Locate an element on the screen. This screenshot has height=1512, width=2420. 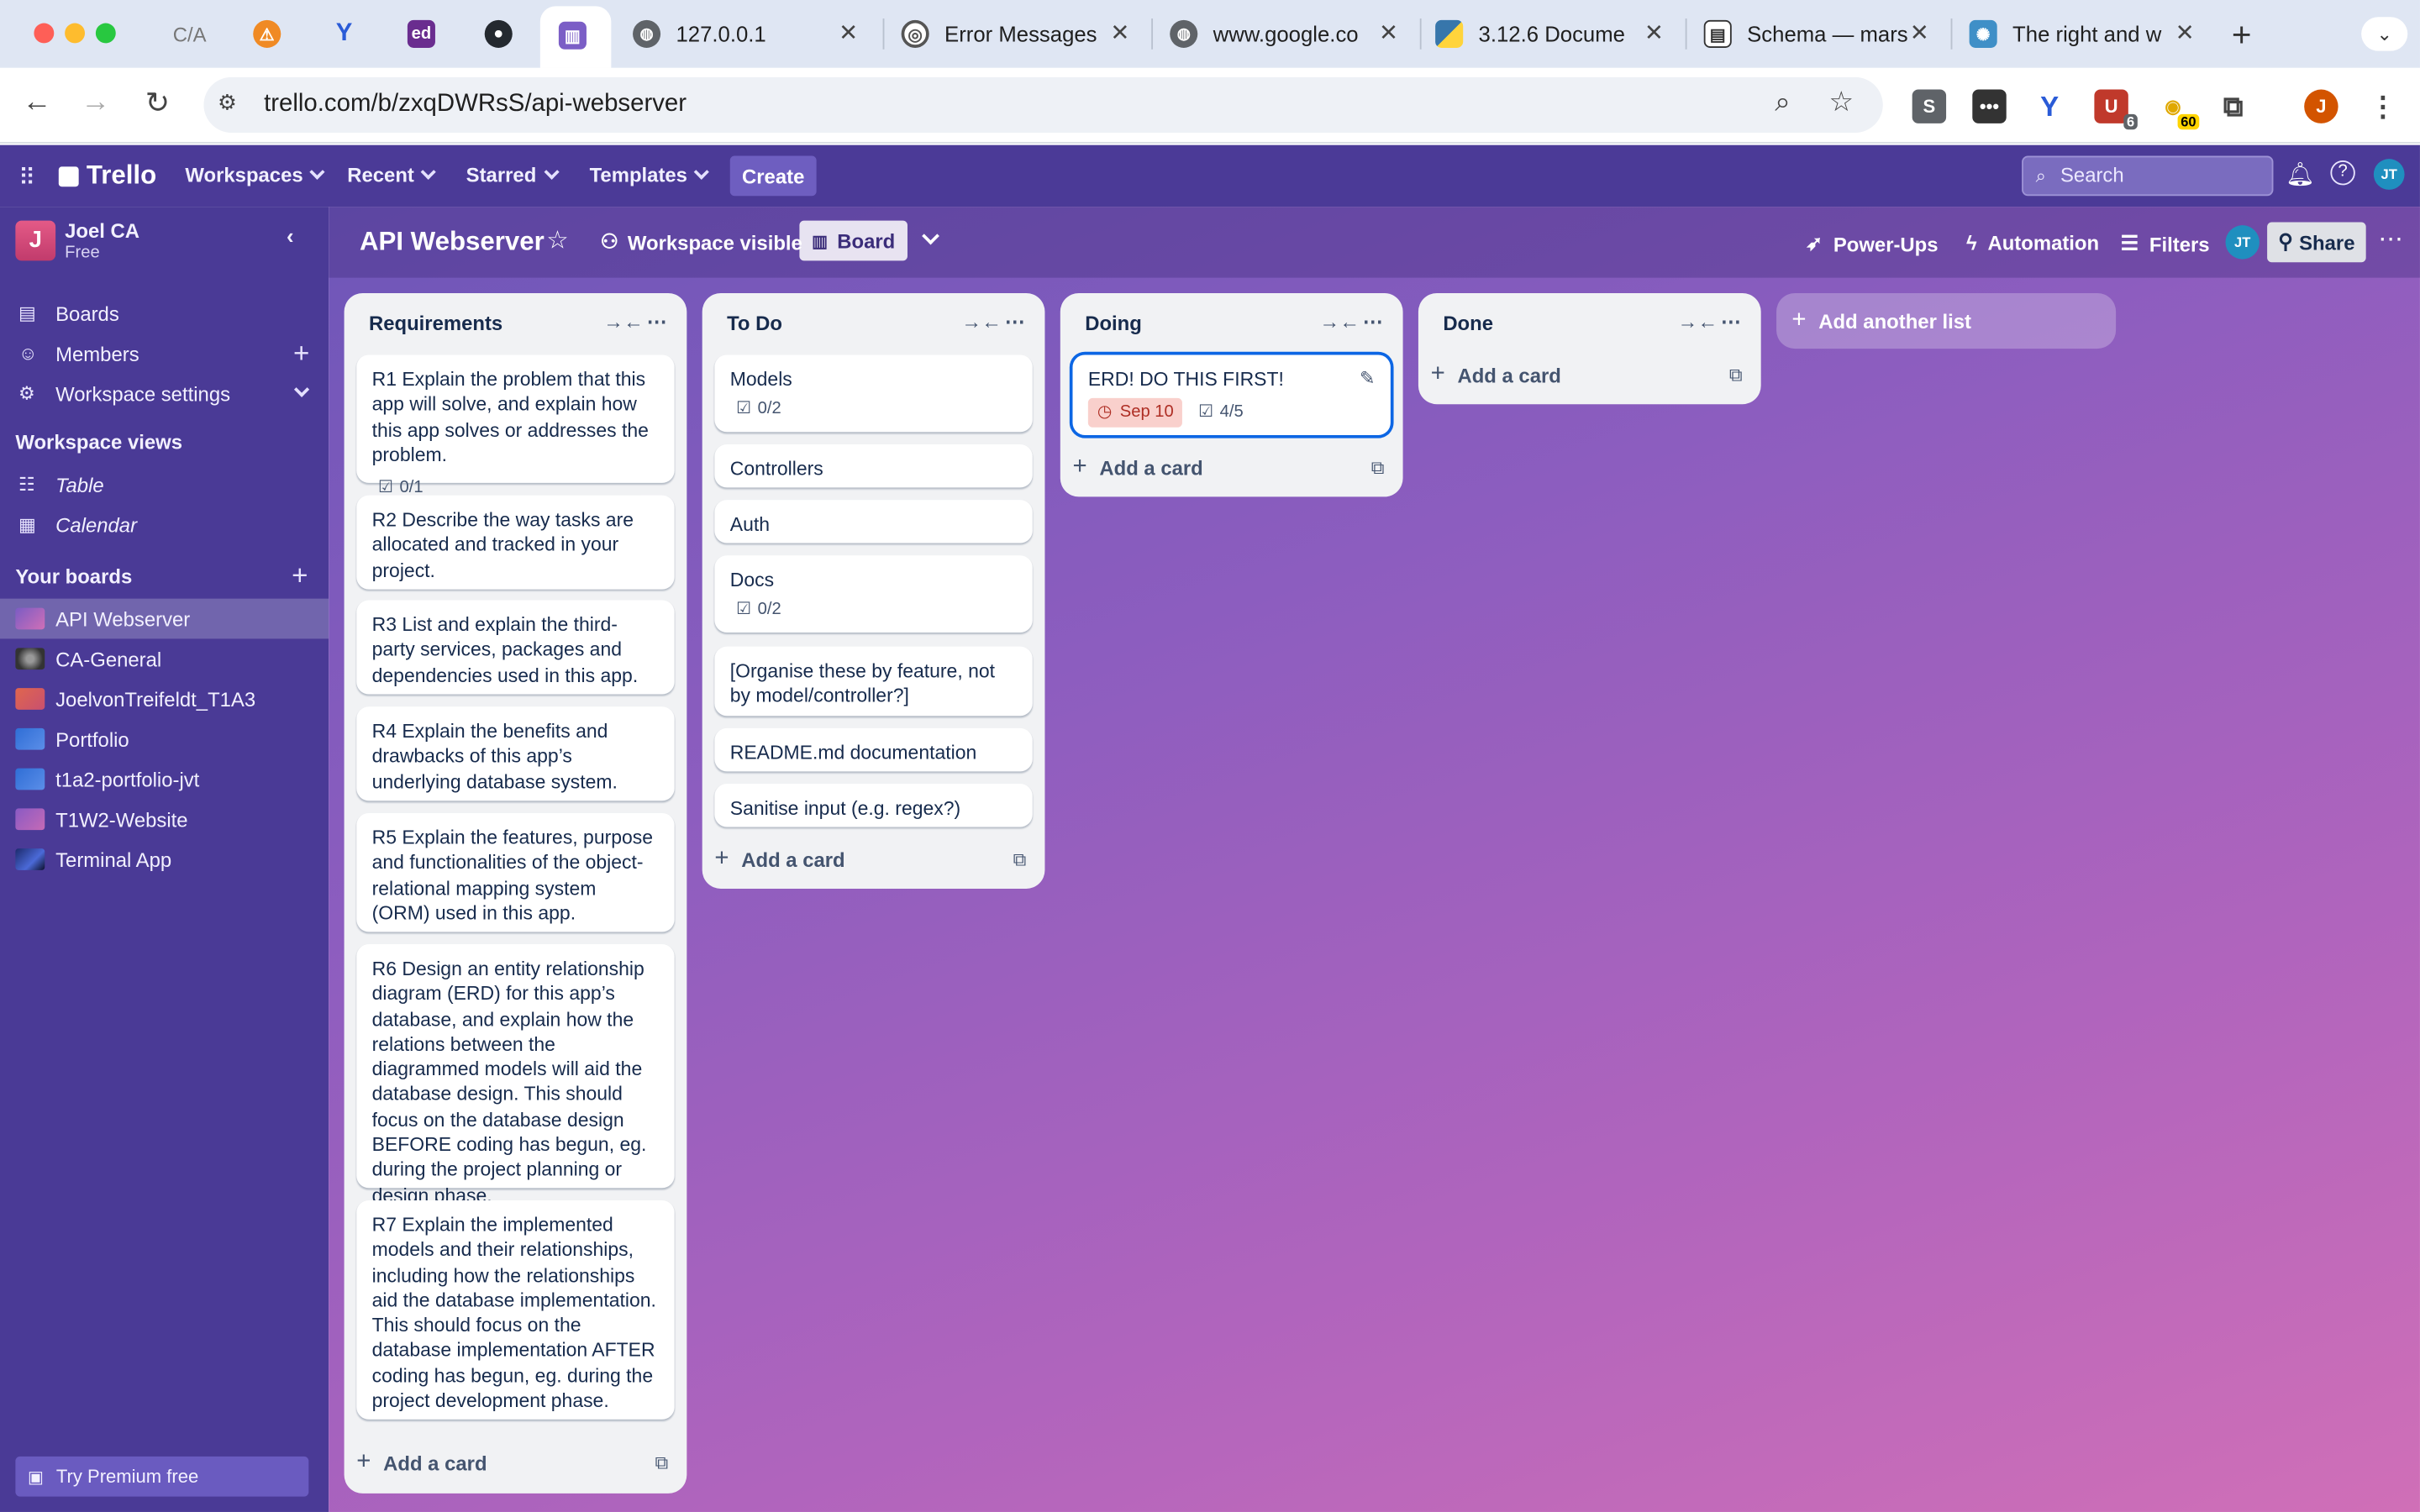
browser-tab: Y is located at coordinates (342, 34).